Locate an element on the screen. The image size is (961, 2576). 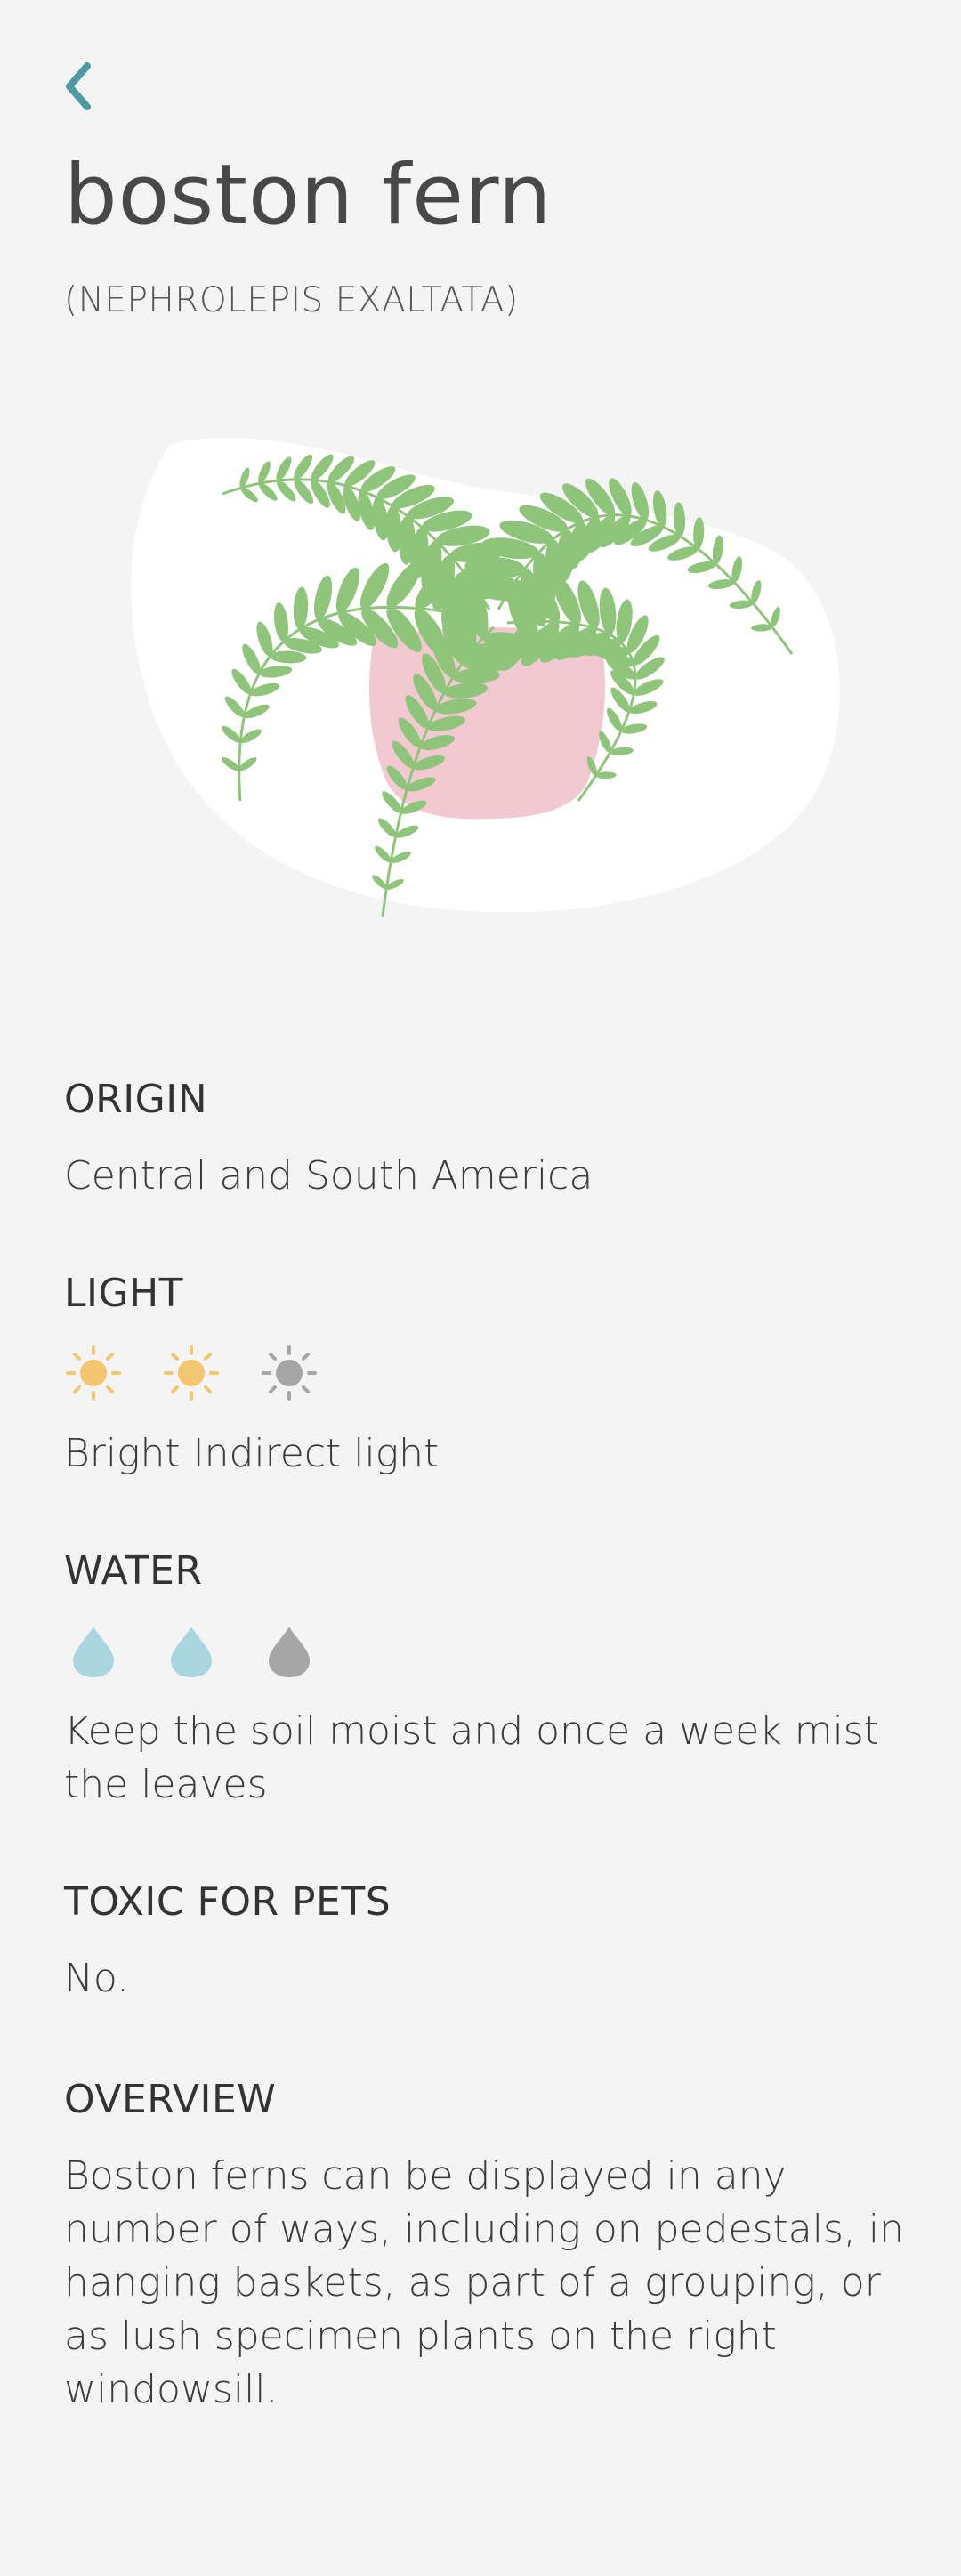
origin-heading: ORIGIN is located at coordinates (136, 1099).